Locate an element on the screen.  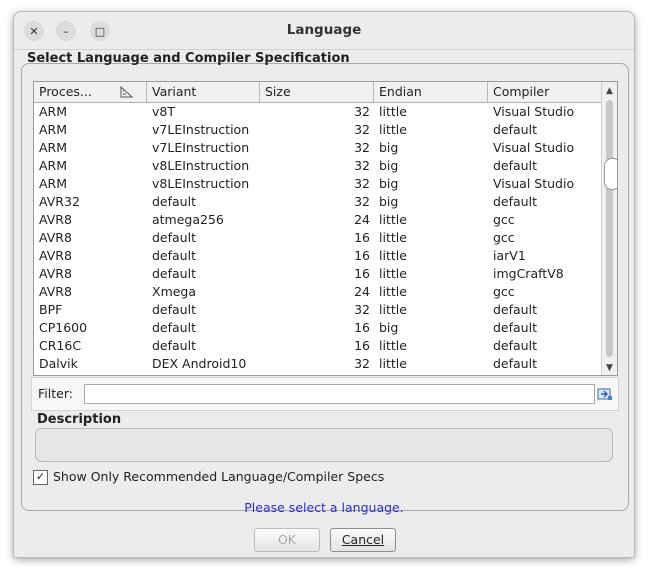
ok-button: OK is located at coordinates (287, 540).